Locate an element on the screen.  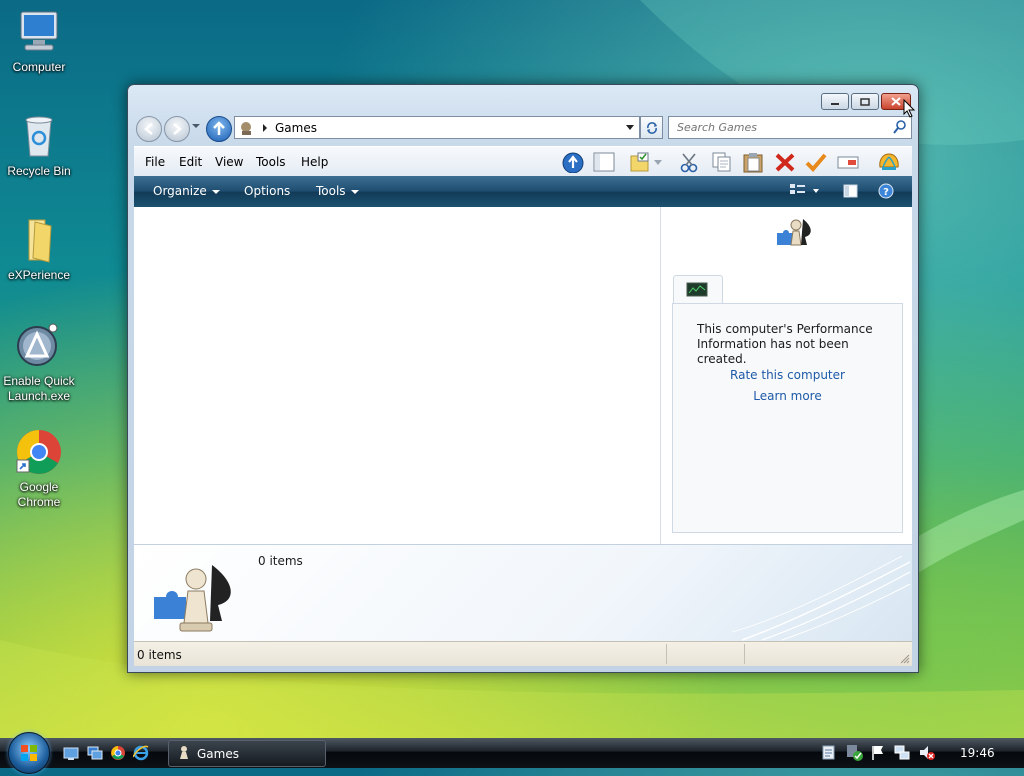
desktop-icon-label: Enable Quick Launch.exe is located at coordinates (39, 388).